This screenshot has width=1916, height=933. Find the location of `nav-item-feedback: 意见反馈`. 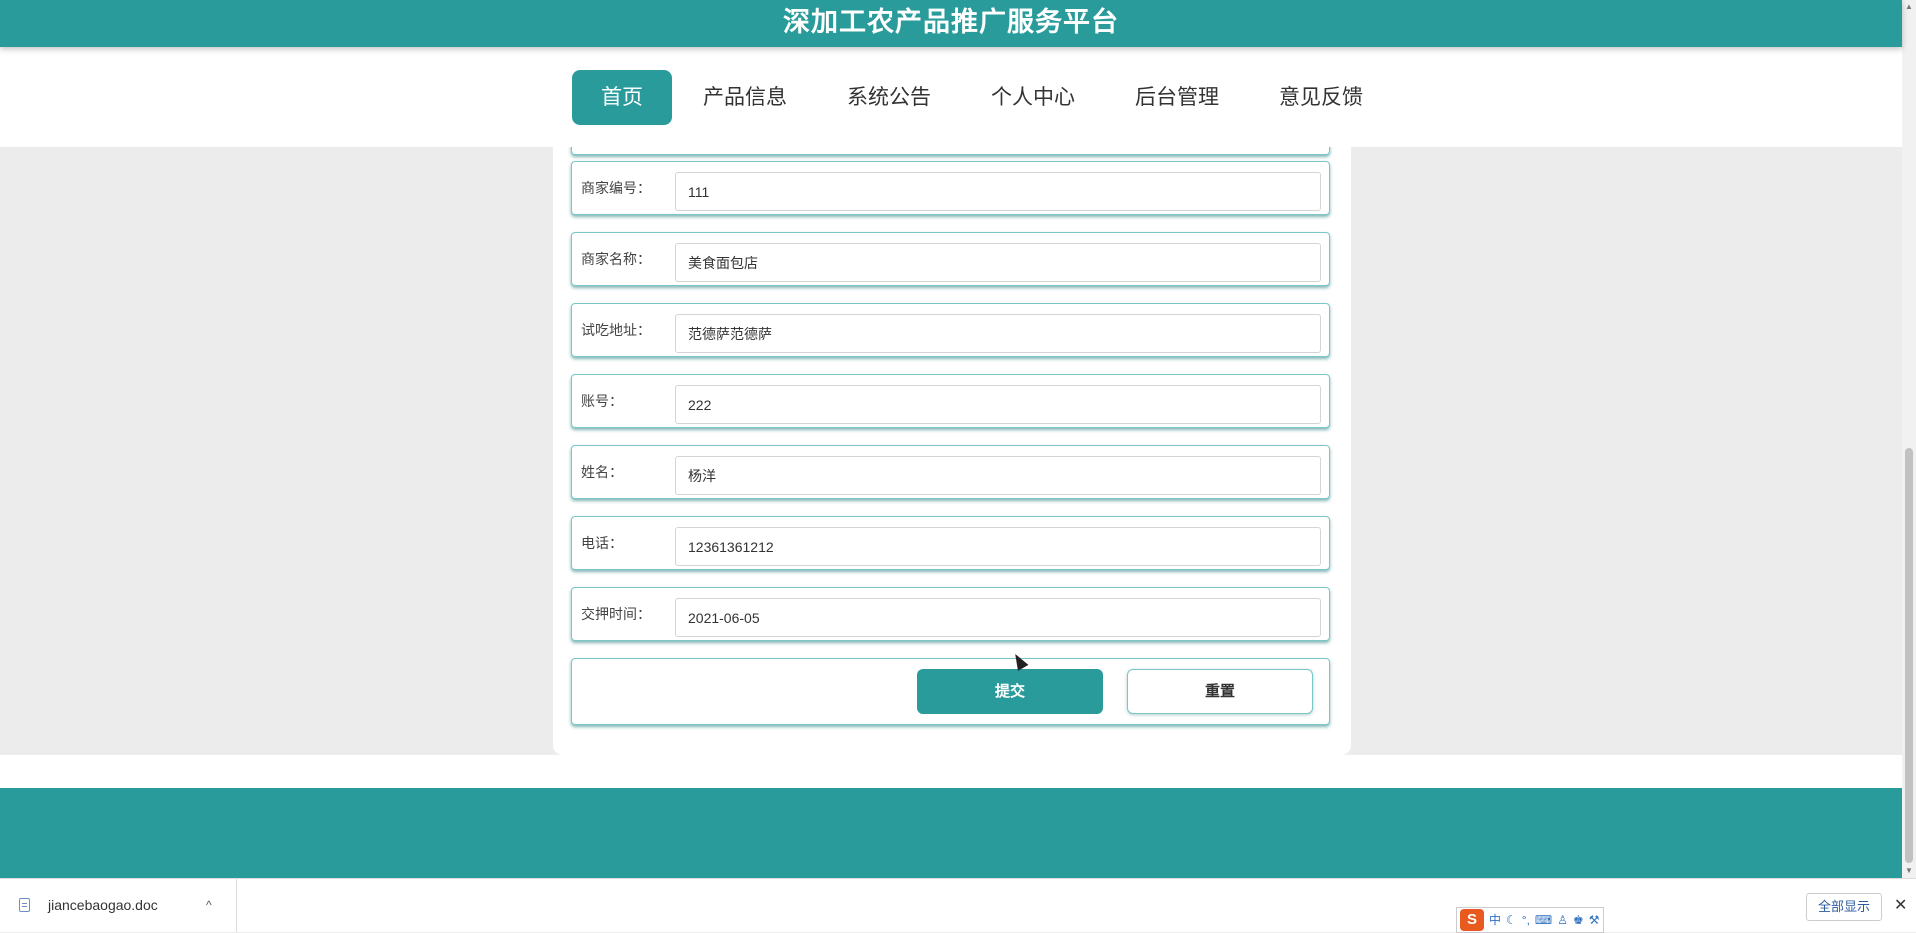

nav-item-feedback: 意见反馈 is located at coordinates (1321, 97).